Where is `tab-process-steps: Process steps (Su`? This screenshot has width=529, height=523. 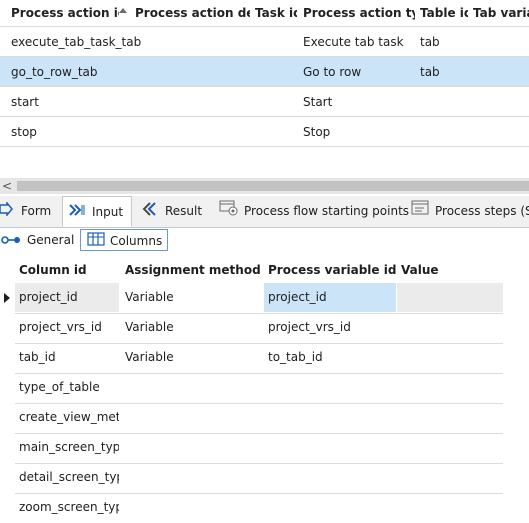
tab-process-steps: Process steps (Su is located at coordinates (469, 211).